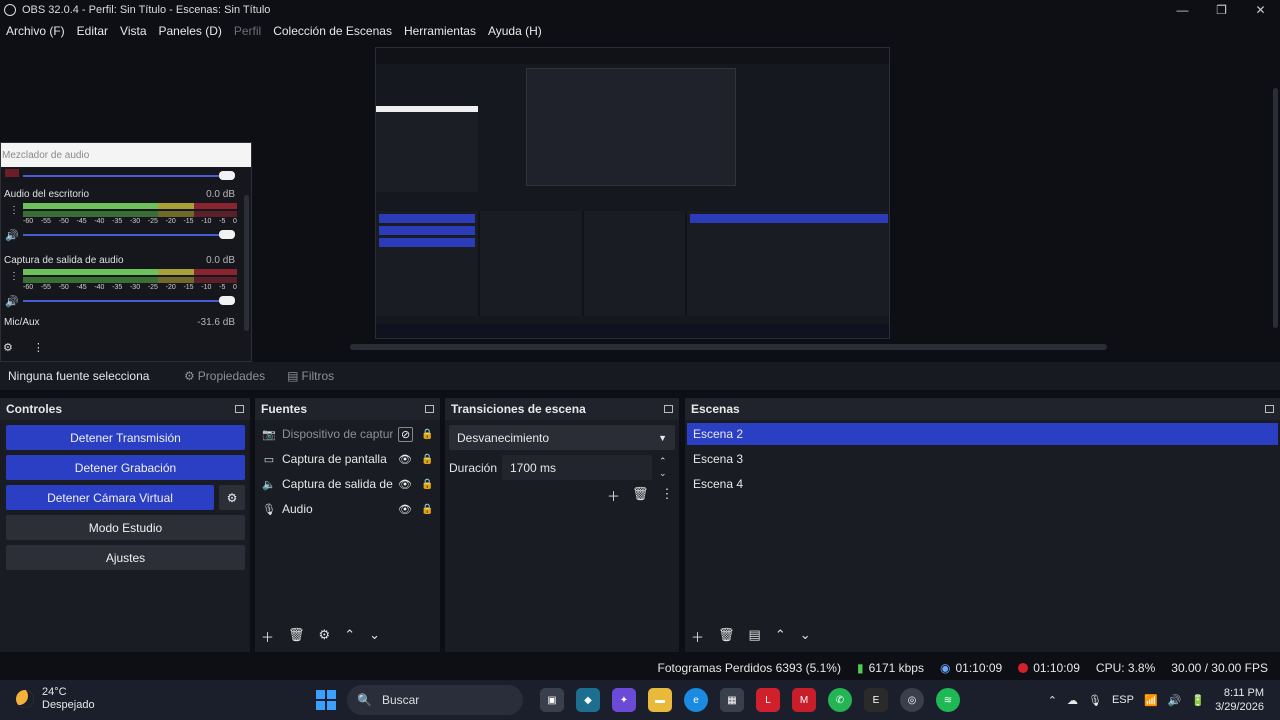  Describe the element at coordinates (1198, 700) in the screenshot. I see `battery-icon: 🔋` at that location.